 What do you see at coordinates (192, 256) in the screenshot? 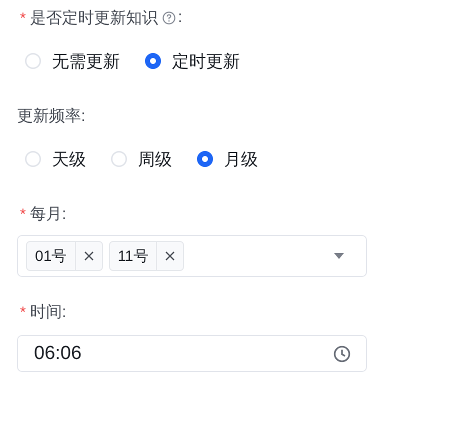
I see `multi-select-field: 01号 11号` at bounding box center [192, 256].